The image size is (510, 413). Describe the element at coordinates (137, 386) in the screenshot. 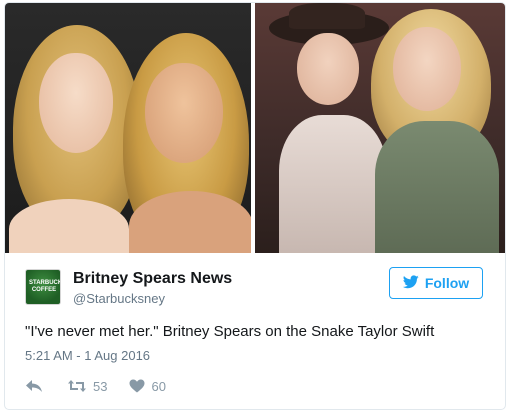

I see `heart-icon` at that location.